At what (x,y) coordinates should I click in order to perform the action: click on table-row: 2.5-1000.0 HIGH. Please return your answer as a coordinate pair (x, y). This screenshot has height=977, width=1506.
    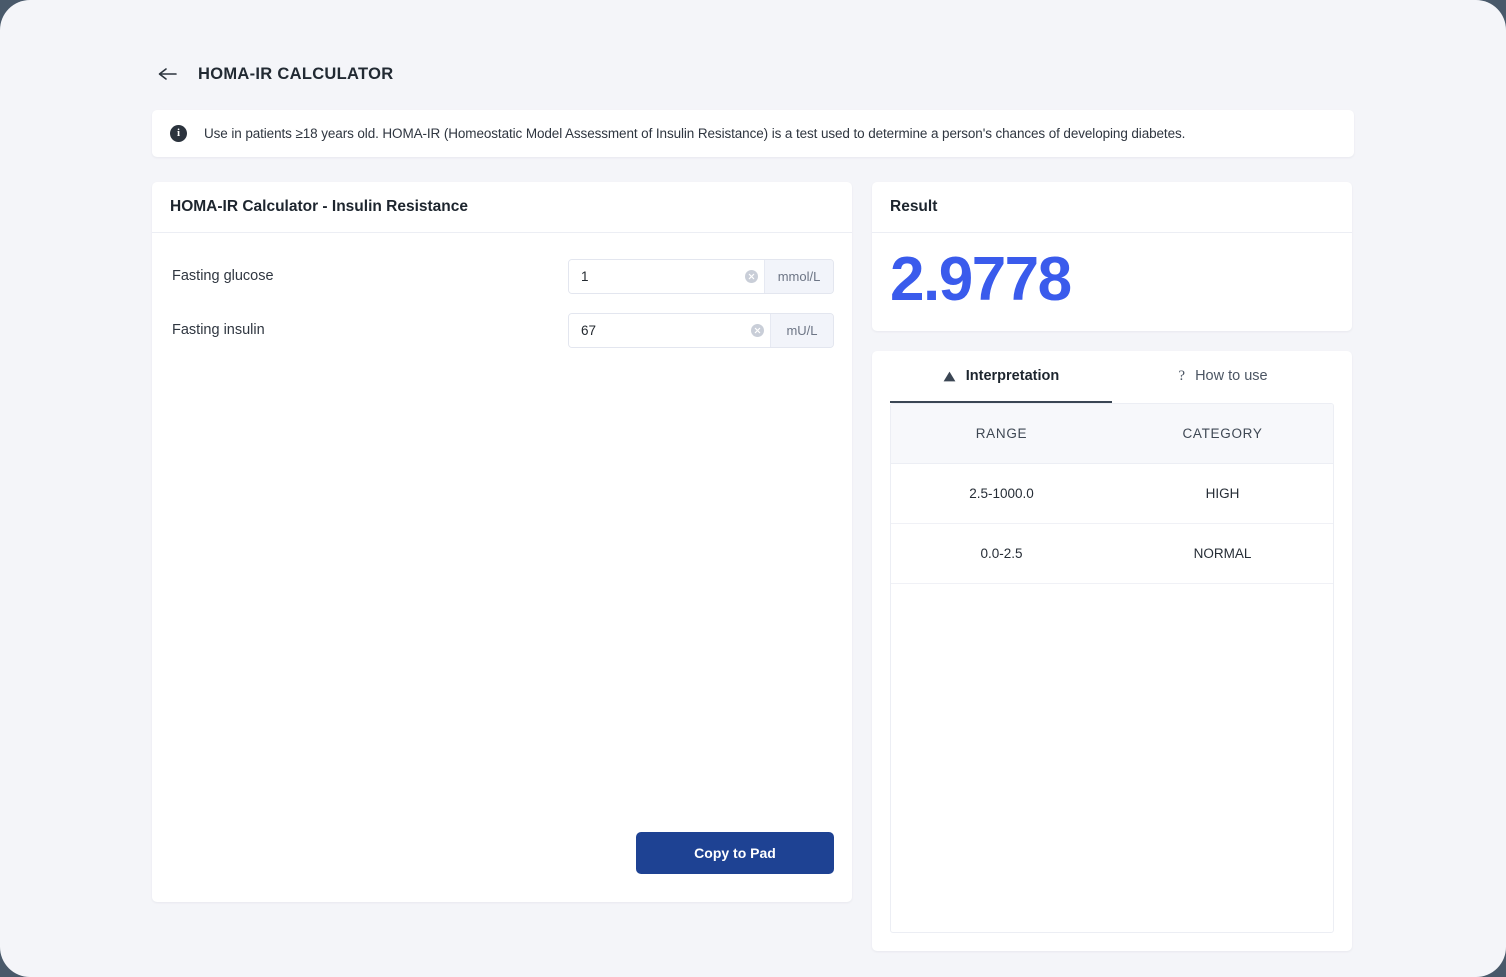
    Looking at the image, I should click on (1112, 493).